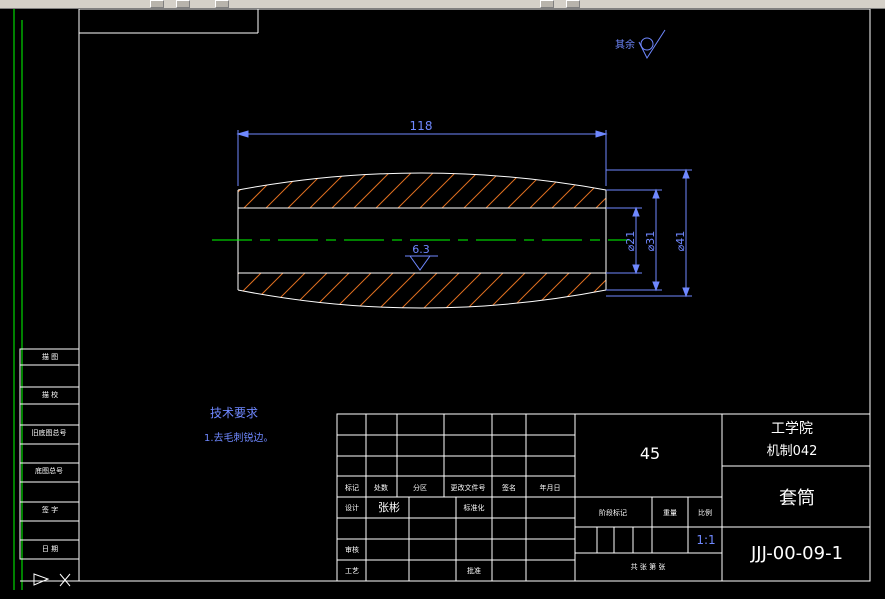  Describe the element at coordinates (442, 4) in the screenshot. I see `cad-toolbar-strip` at that location.